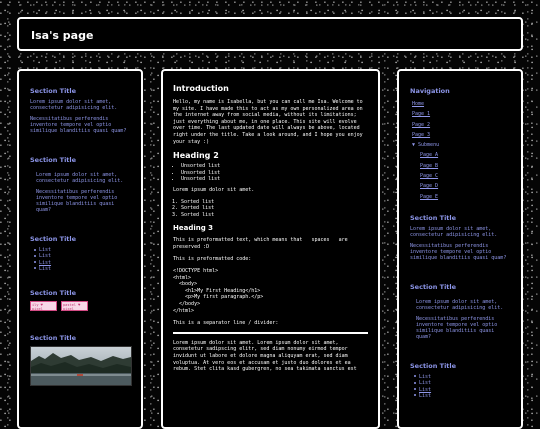 The width and height of the screenshot is (540, 429). What do you see at coordinates (461, 114) in the screenshot?
I see `nav-item-page-1: Page 1` at bounding box center [461, 114].